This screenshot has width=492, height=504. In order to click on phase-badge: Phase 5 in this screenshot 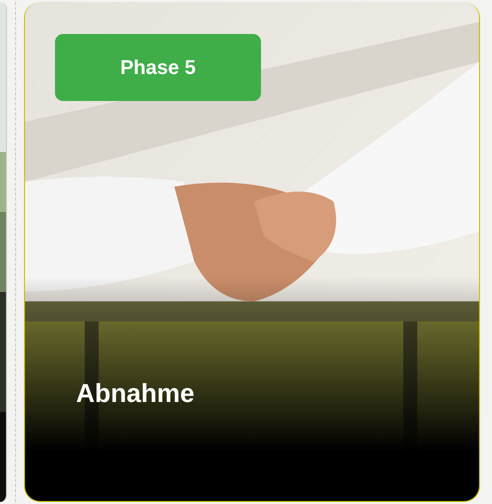, I will do `click(158, 67)`.